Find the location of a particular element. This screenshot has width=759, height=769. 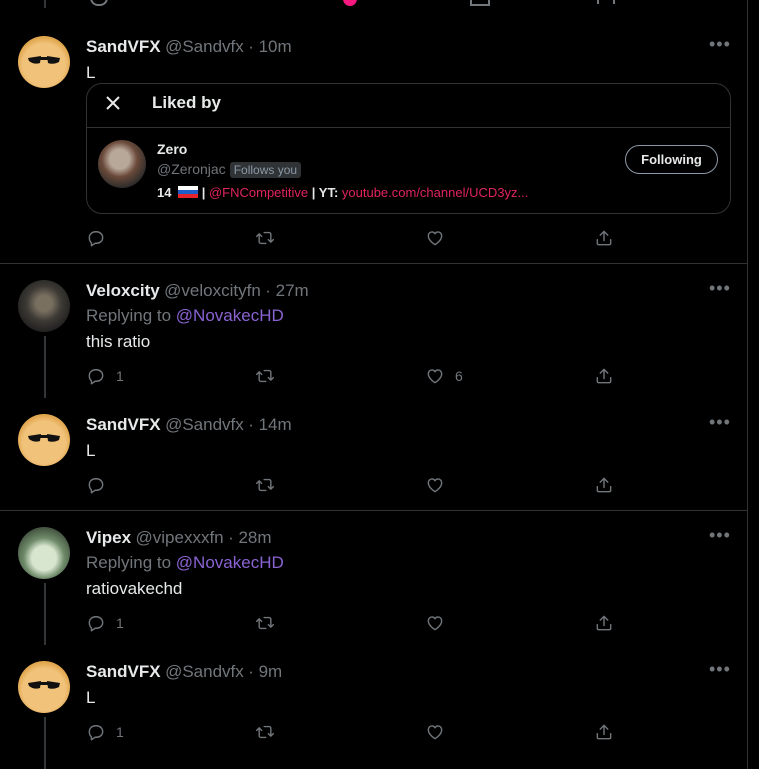

bio-separator: | YT: is located at coordinates (325, 192).